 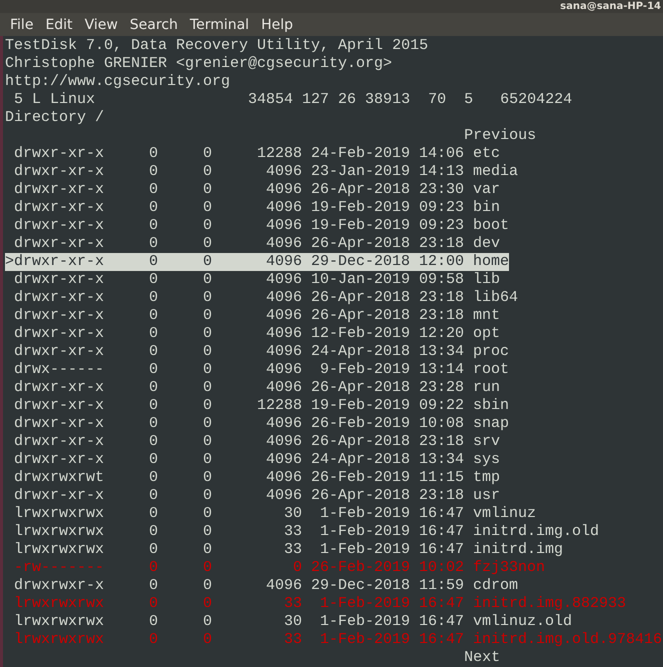 I want to click on file-row: drwxr-xr-x 0 0 4096 19-Feb-2019 09:23 boot, so click(x=257, y=226).